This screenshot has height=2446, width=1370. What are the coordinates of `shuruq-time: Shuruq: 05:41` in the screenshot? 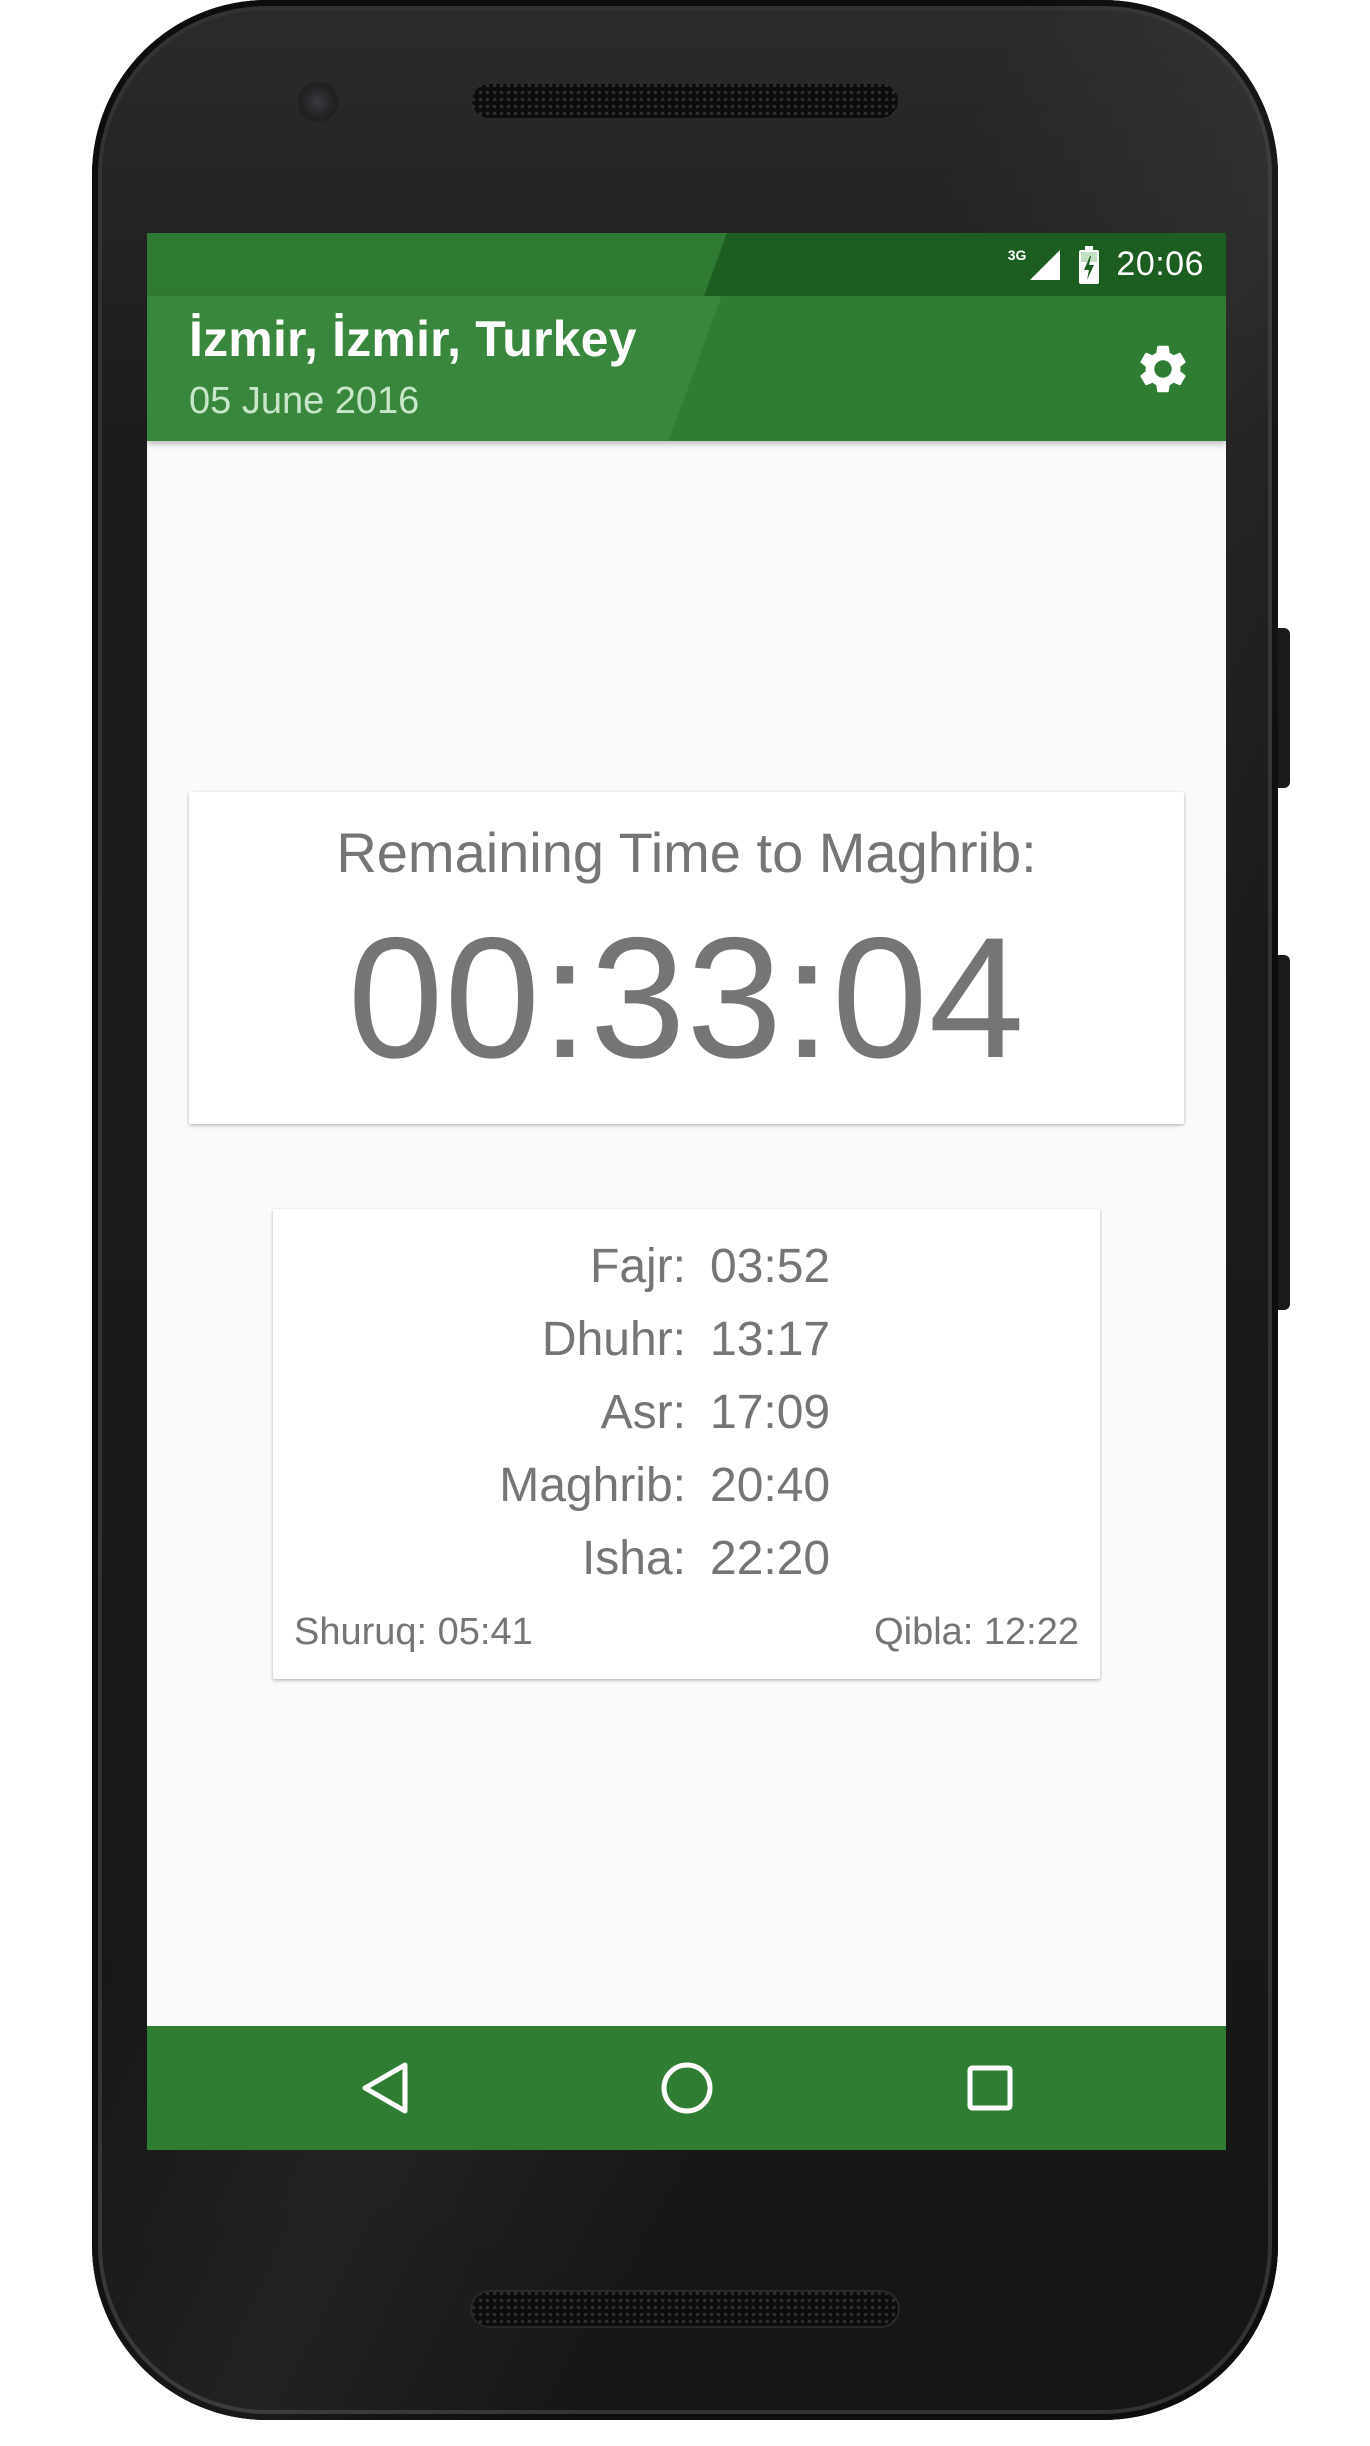 It's located at (413, 1632).